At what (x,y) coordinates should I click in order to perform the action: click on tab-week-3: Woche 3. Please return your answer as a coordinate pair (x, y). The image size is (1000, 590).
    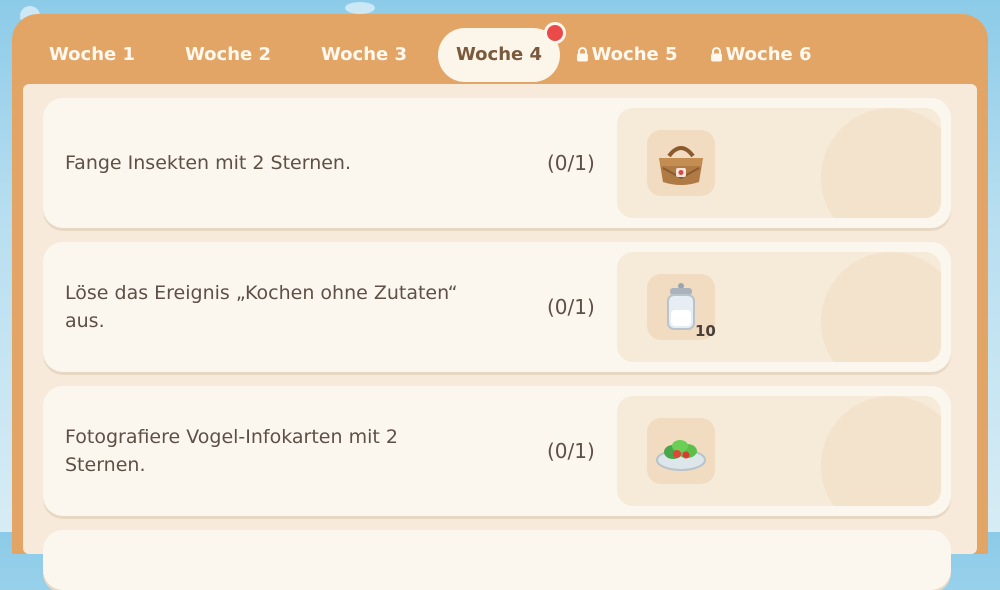
    Looking at the image, I should click on (364, 55).